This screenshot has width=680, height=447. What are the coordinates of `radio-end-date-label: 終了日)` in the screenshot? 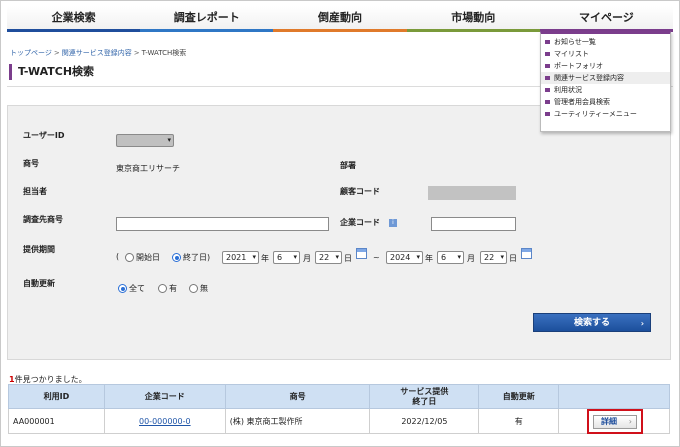 It's located at (197, 257).